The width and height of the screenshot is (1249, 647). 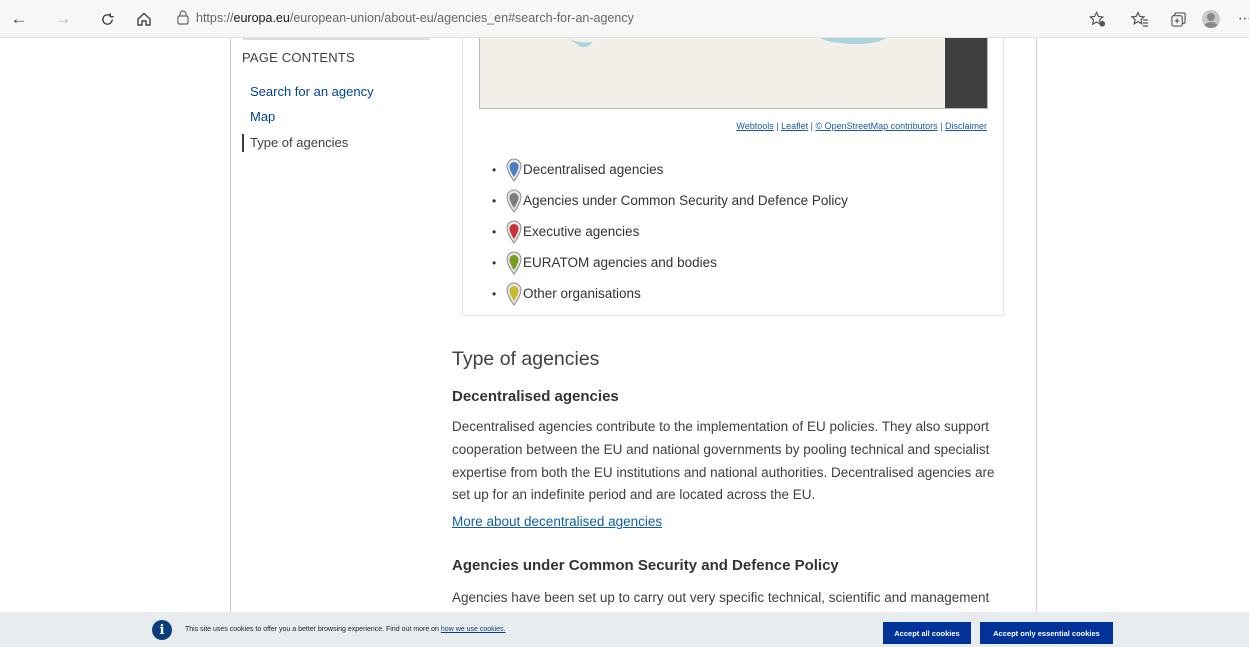 What do you see at coordinates (526, 359) in the screenshot?
I see `section-heading-type-of-agencies: Type of agencies` at bounding box center [526, 359].